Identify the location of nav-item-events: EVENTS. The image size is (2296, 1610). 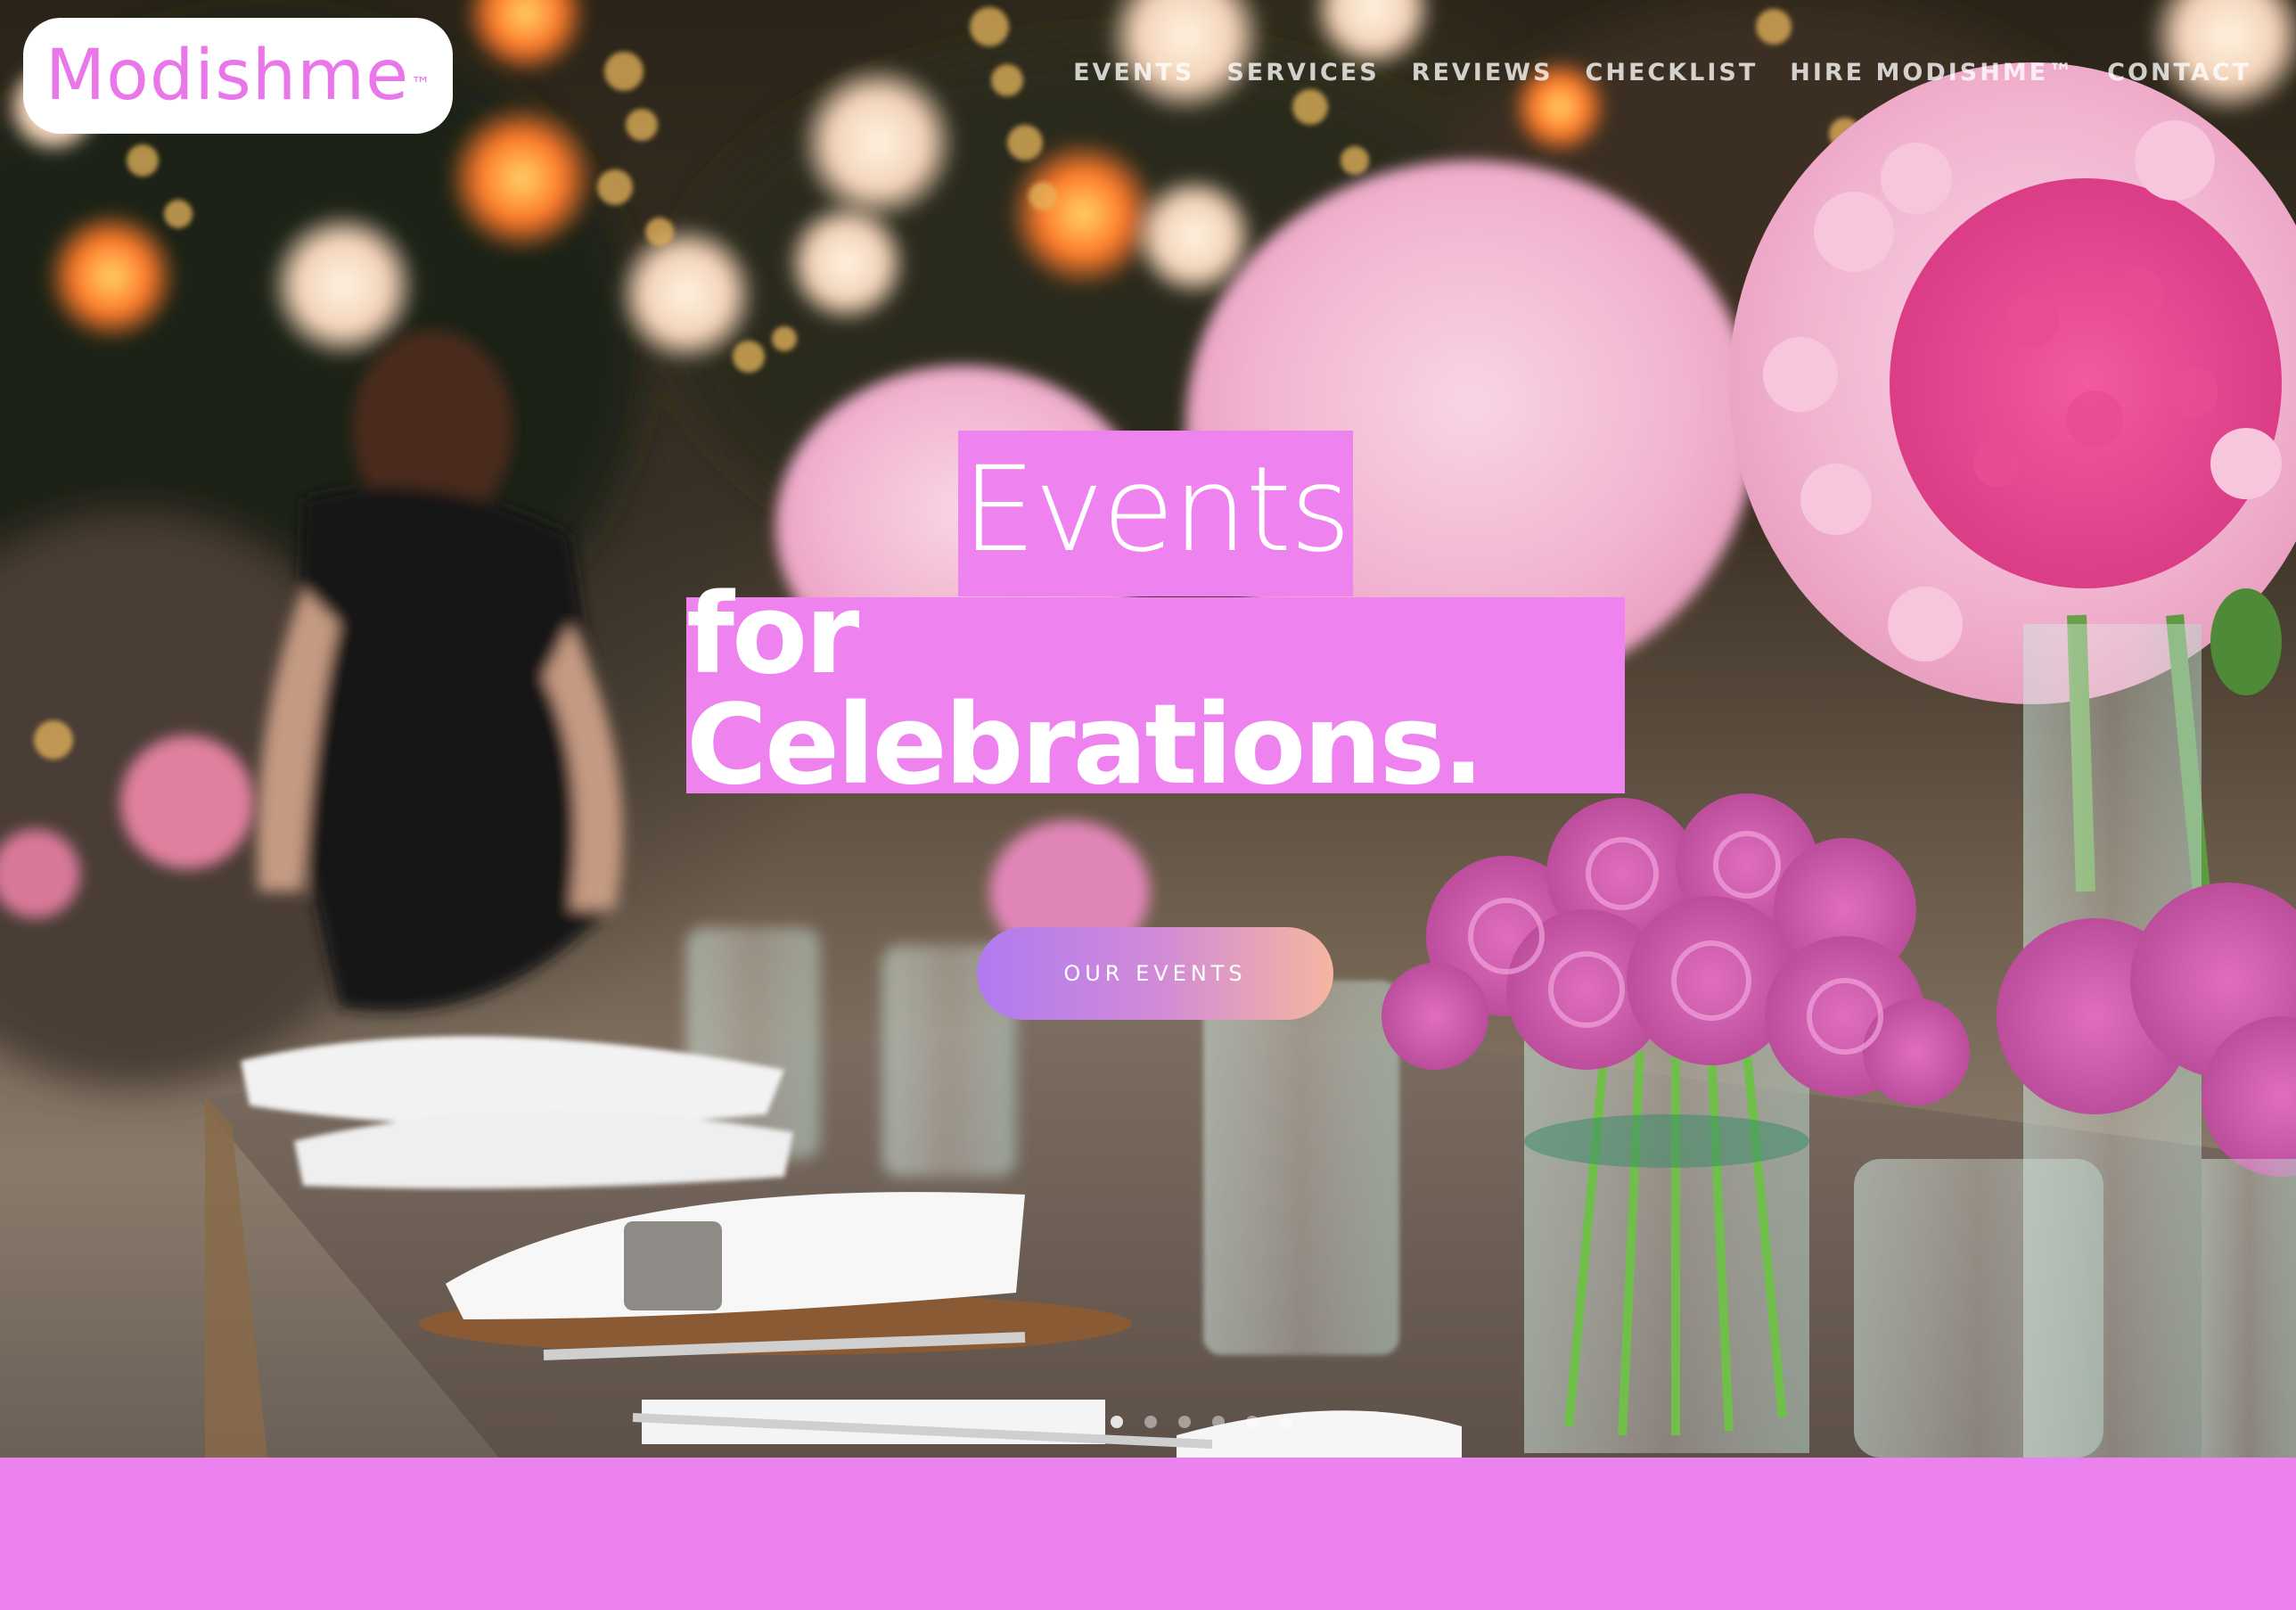
(1133, 72).